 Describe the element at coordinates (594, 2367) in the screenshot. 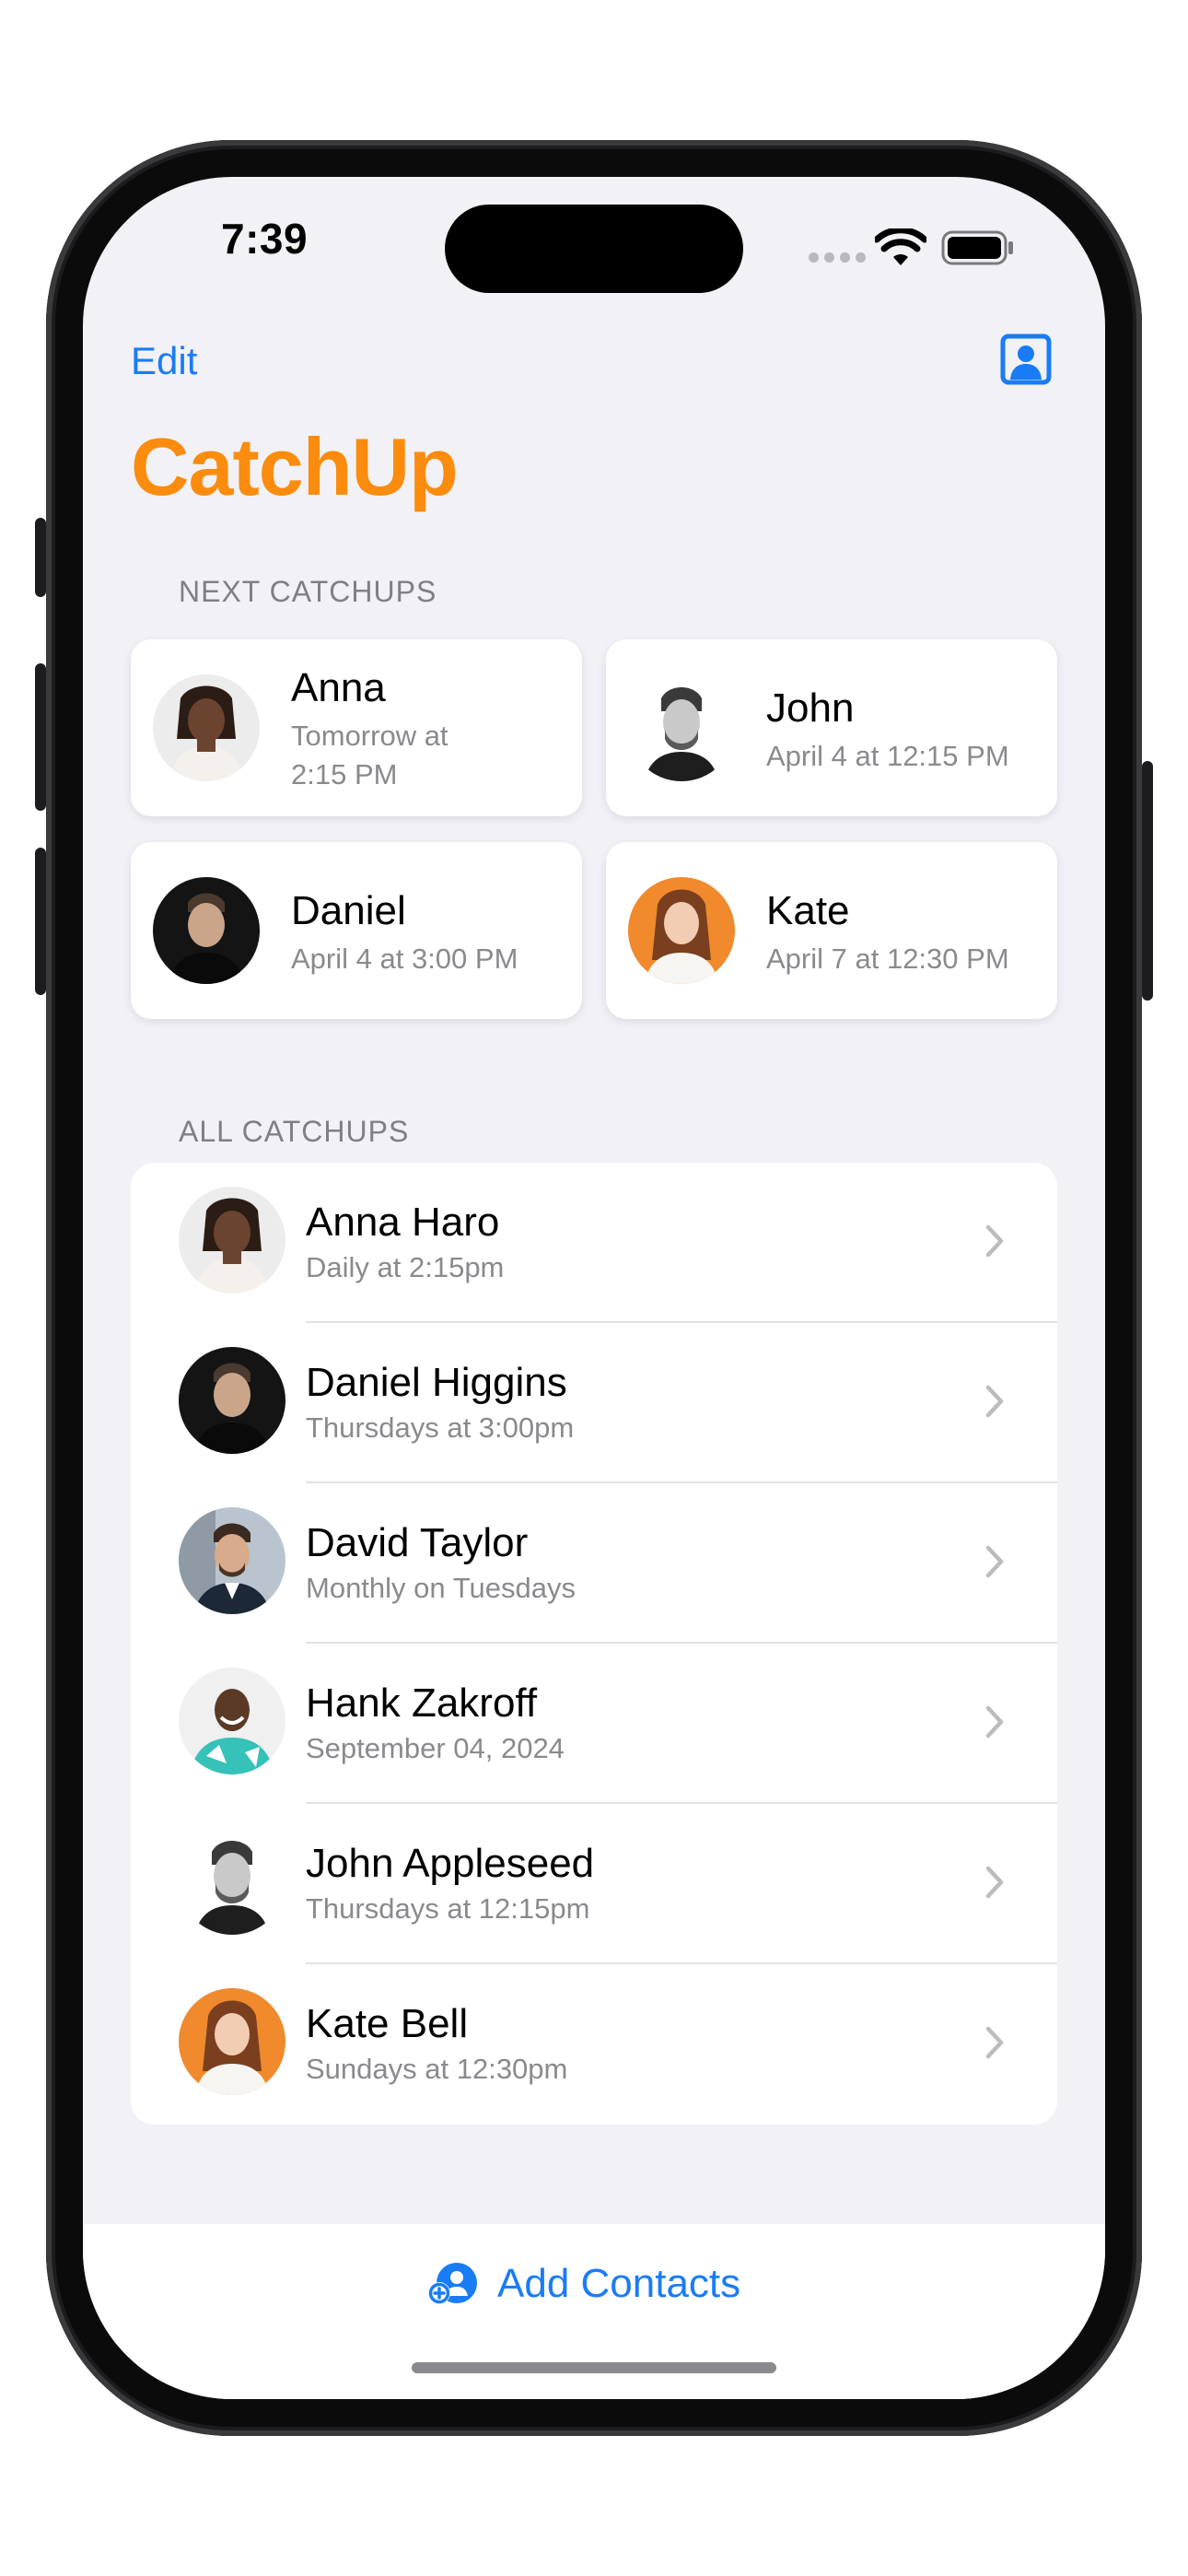

I see `home-indicator` at that location.